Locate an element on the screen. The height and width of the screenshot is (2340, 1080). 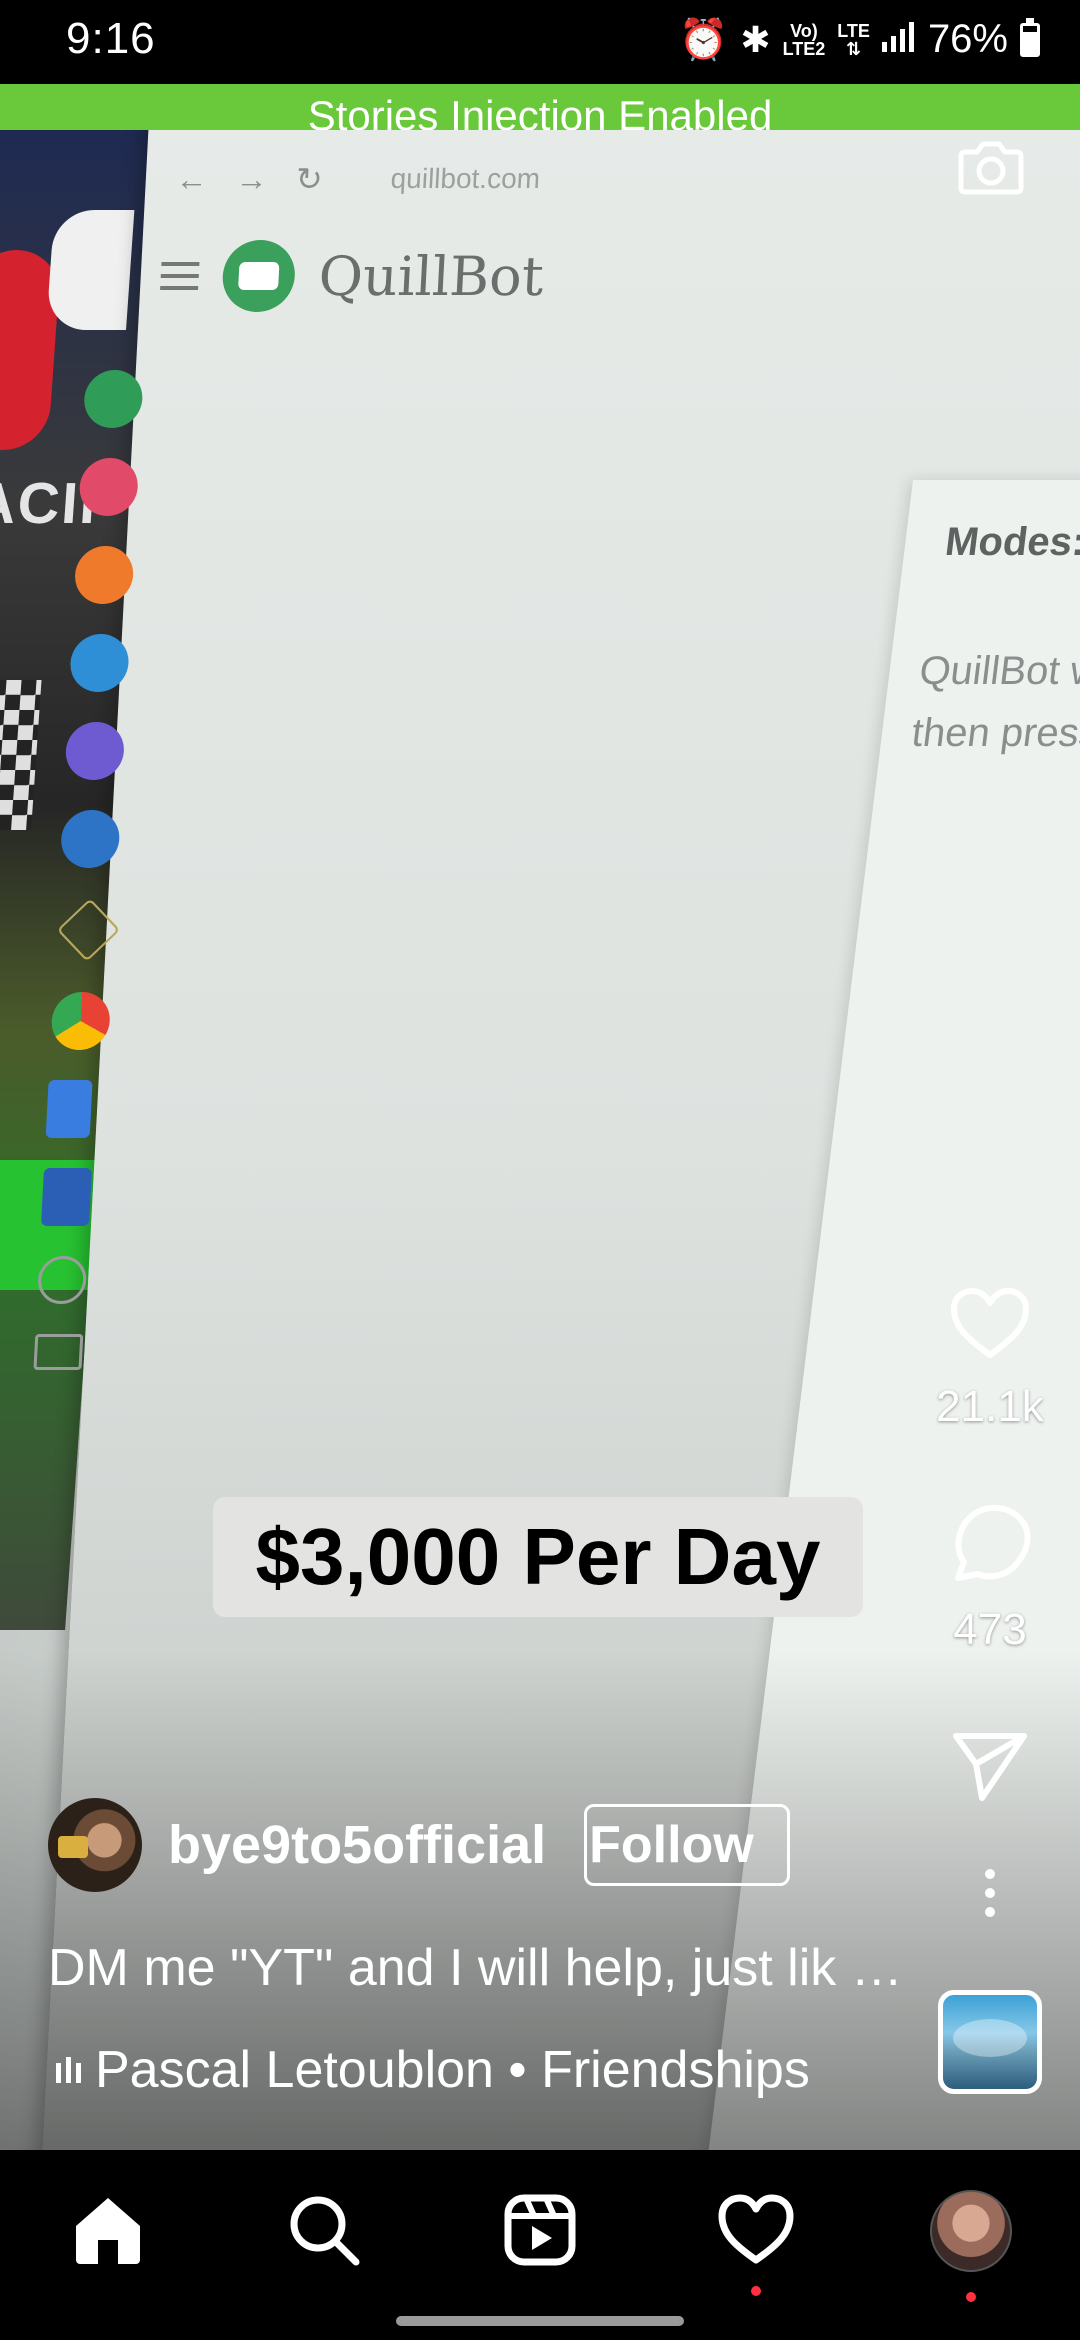
modes-label: Modes: is located at coordinates (1011, 542).